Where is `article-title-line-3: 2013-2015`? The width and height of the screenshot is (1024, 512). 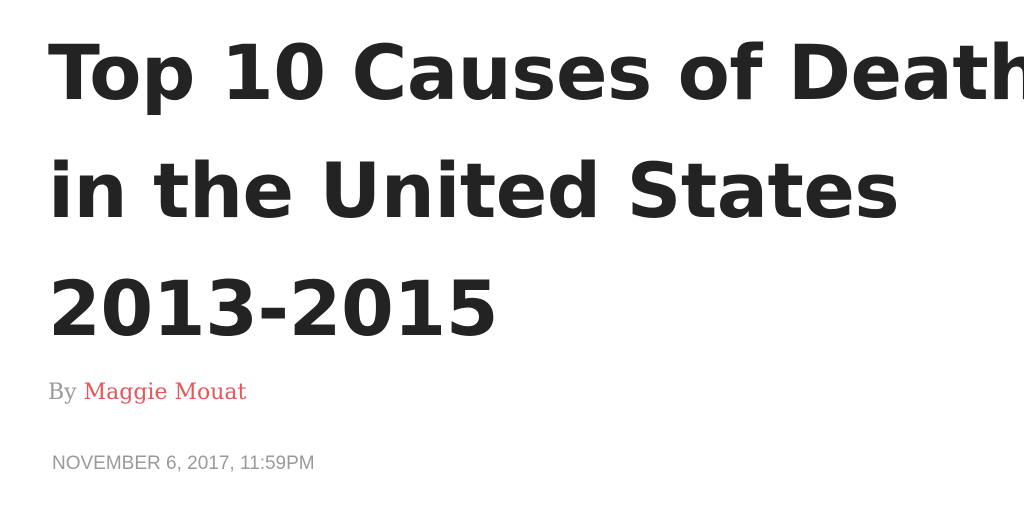
article-title-line-3: 2013-2015 is located at coordinates (273, 308).